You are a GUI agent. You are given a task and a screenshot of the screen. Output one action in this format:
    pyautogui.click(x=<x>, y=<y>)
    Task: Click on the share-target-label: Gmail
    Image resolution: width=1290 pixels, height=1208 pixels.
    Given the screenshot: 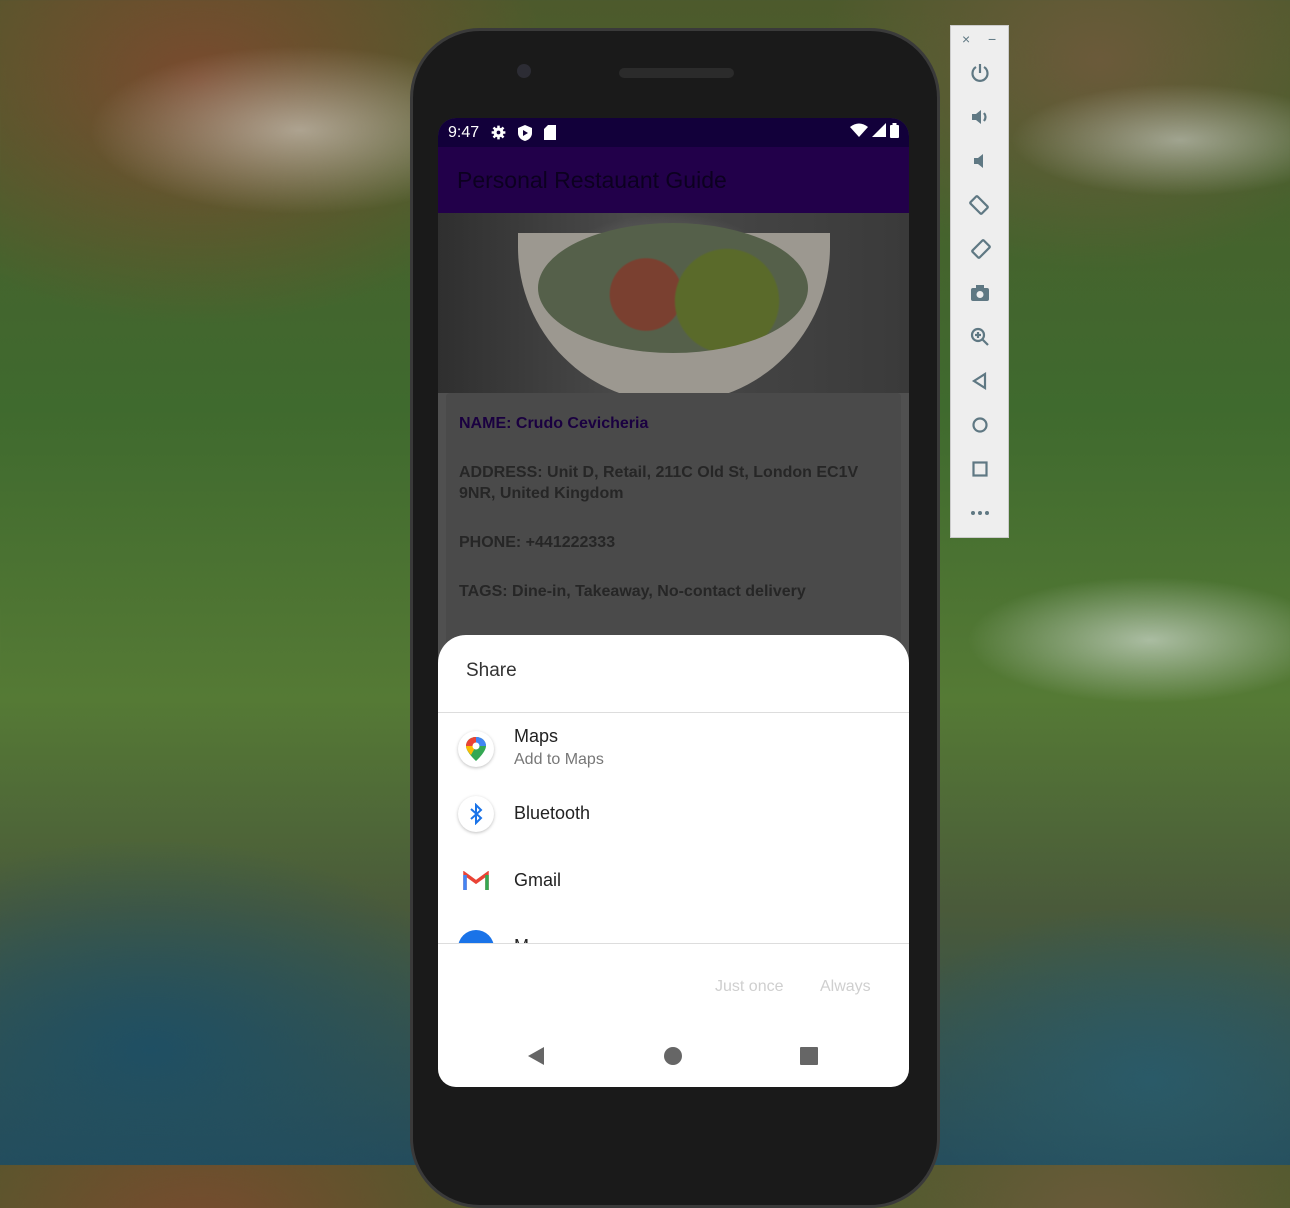 What is the action you would take?
    pyautogui.click(x=538, y=880)
    